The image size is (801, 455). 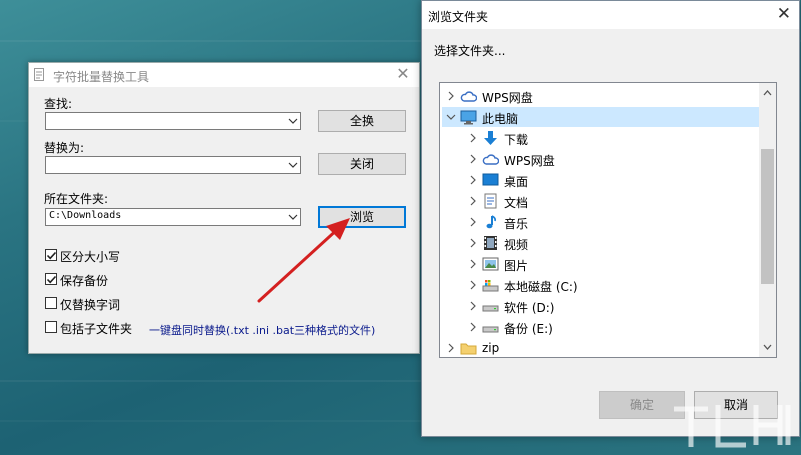 What do you see at coordinates (601, 243) in the screenshot?
I see `tree-node: 视频` at bounding box center [601, 243].